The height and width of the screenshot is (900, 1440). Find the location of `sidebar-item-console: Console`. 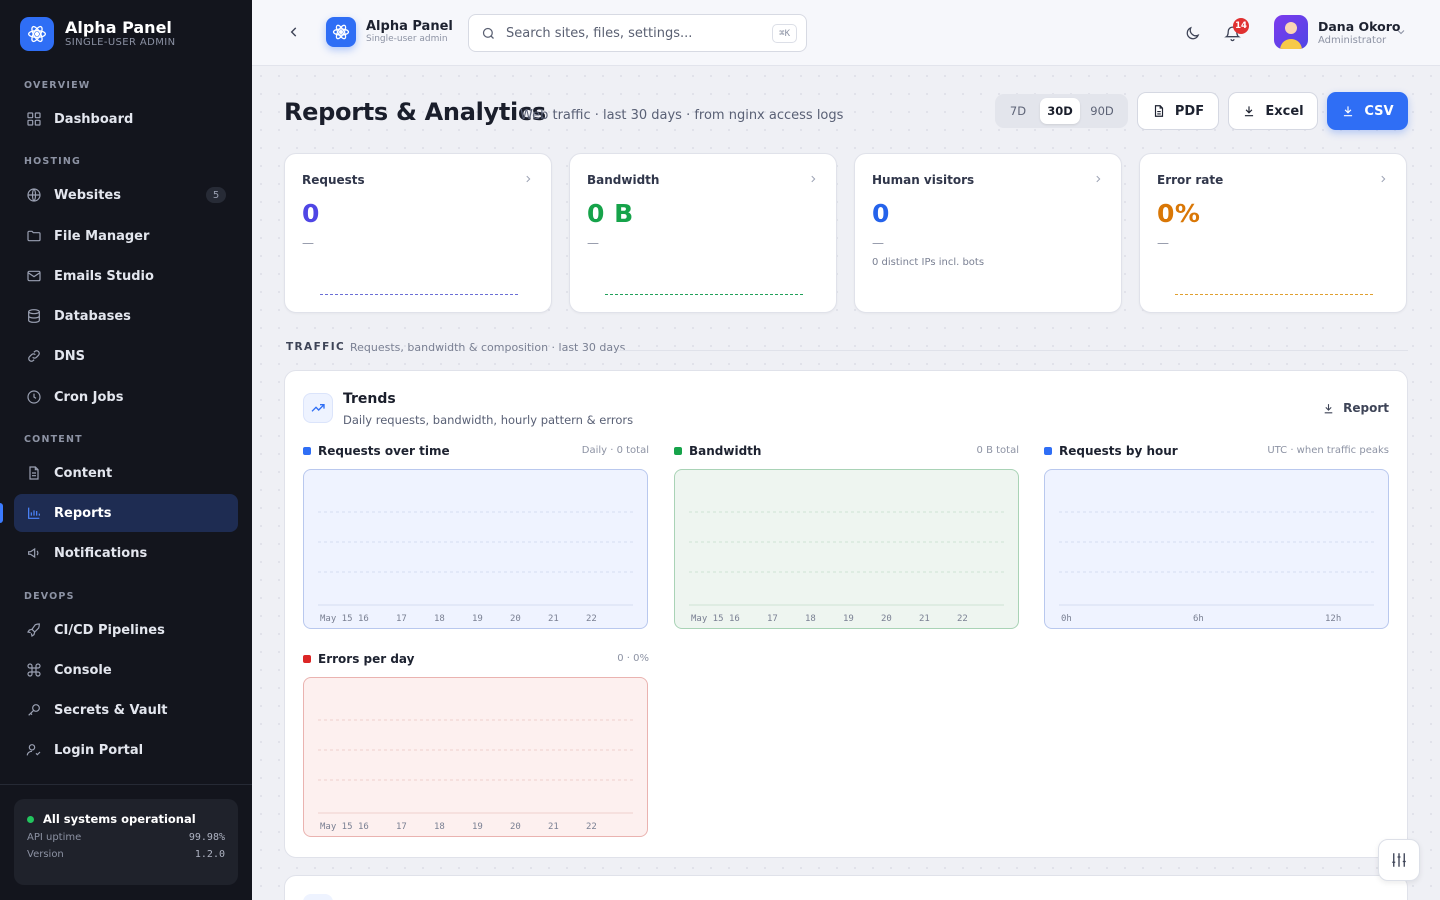

sidebar-item-console: Console is located at coordinates (126, 670).